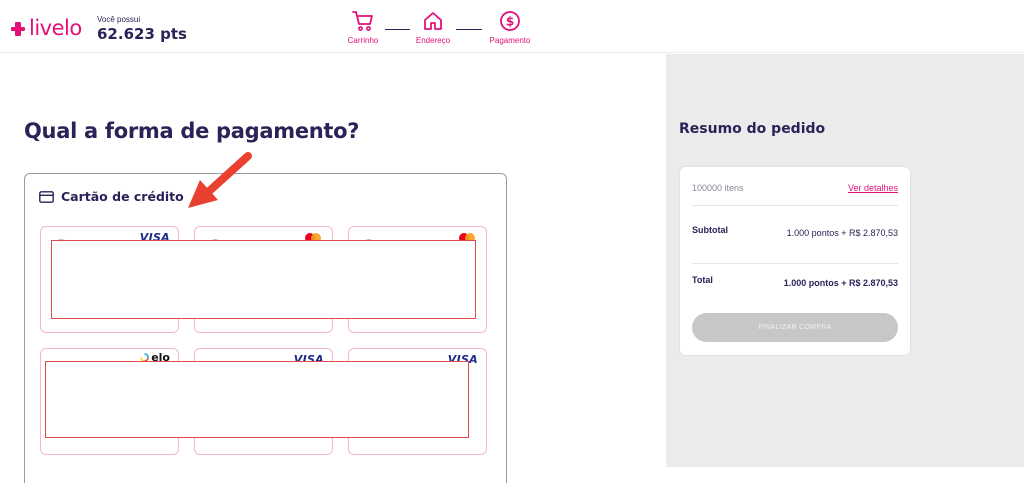 The height and width of the screenshot is (483, 1024). I want to click on dollar-icon: $, so click(510, 21).